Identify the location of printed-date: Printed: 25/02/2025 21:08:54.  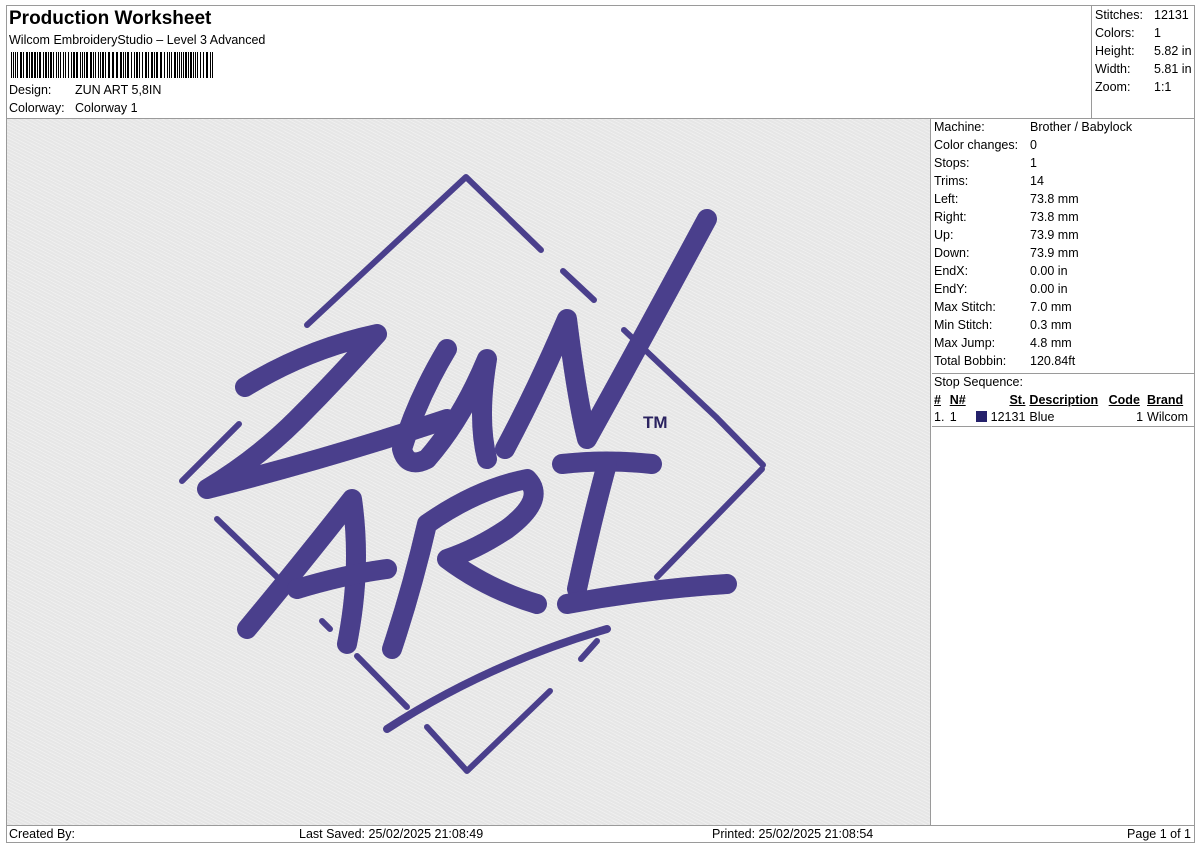
(793, 834).